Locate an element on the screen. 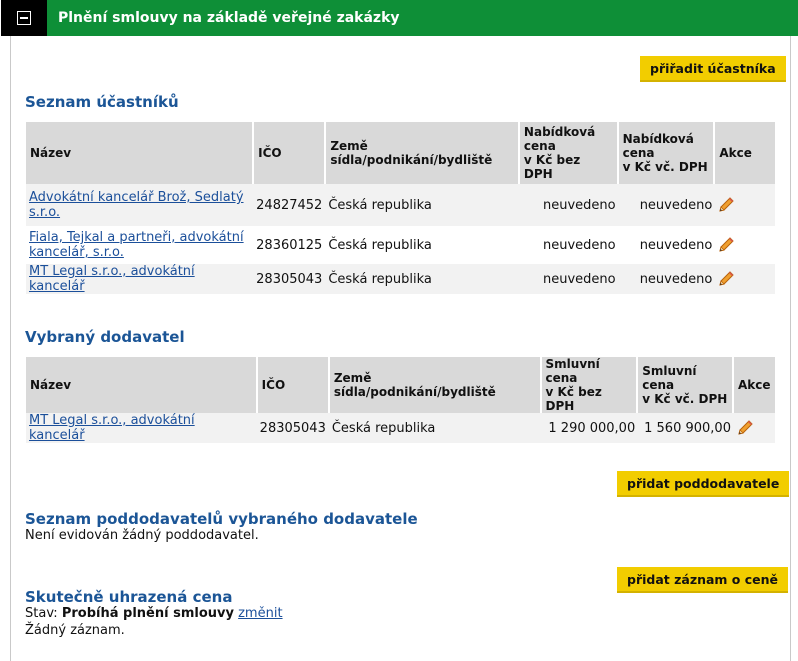  price-empty-text: Žádný záznam. is located at coordinates (75, 630).